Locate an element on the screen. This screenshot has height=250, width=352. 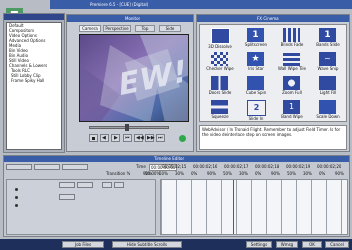
play-icon: ▶ is located at coordinates (116, 138).